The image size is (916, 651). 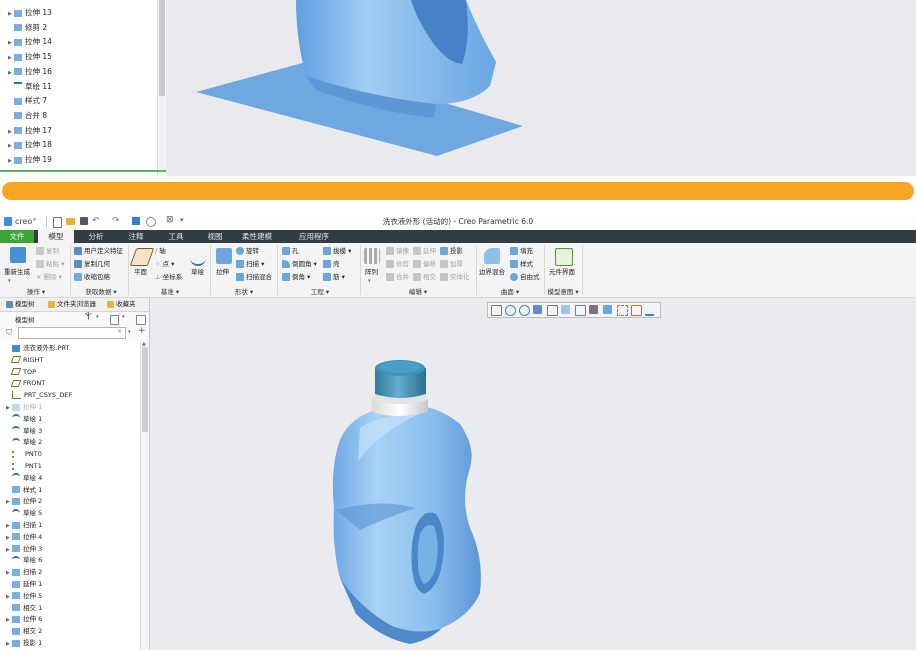 What do you see at coordinates (38, 349) in the screenshot?
I see `tree-row: 洗衣液外形.PRT` at bounding box center [38, 349].